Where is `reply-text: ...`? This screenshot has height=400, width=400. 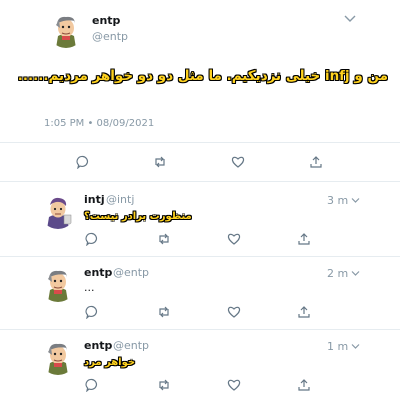 reply-text: ... is located at coordinates (89, 287).